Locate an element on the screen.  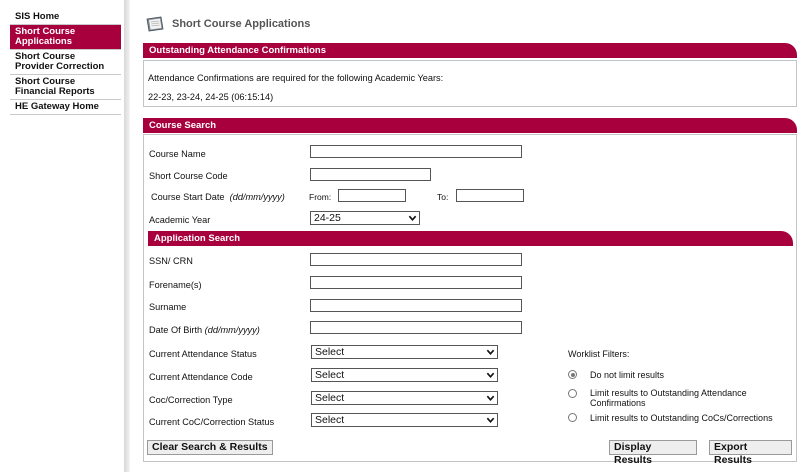
coc-status-value: Select is located at coordinates (330, 420).